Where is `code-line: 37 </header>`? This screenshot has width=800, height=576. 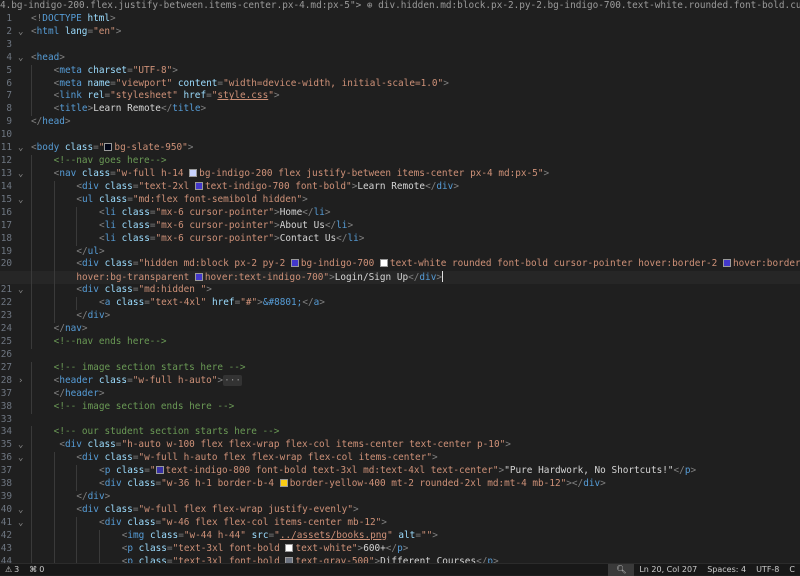 code-line: 37 </header> is located at coordinates (400, 394).